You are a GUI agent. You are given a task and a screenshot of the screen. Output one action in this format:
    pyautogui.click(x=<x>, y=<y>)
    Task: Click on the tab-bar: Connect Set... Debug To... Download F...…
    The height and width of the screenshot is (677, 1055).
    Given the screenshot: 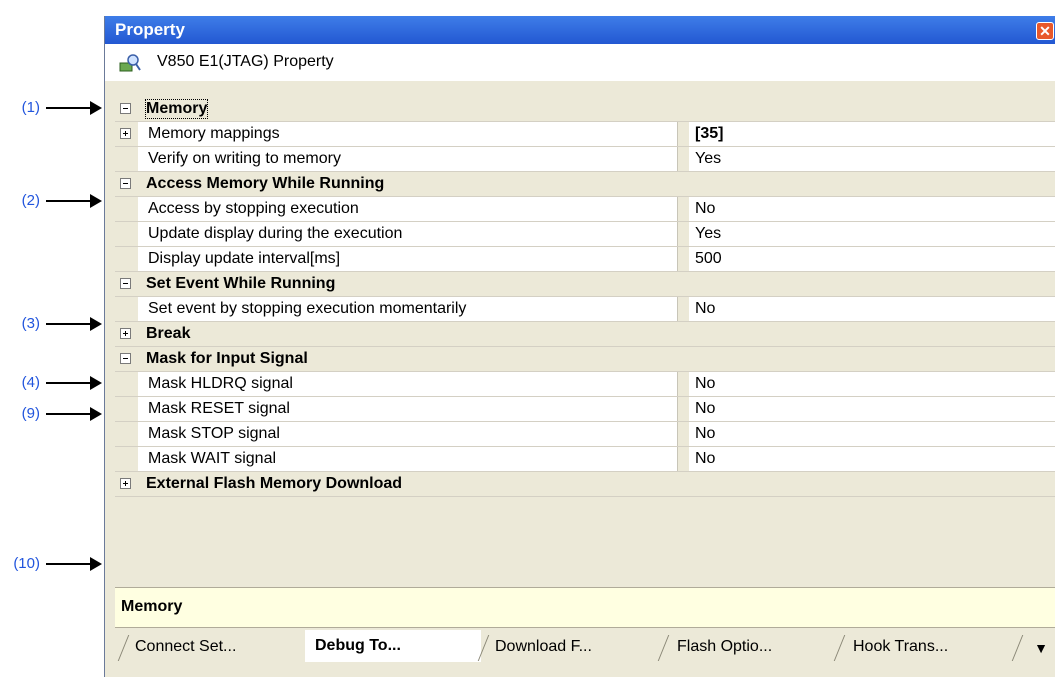 What is the action you would take?
    pyautogui.click(x=585, y=647)
    